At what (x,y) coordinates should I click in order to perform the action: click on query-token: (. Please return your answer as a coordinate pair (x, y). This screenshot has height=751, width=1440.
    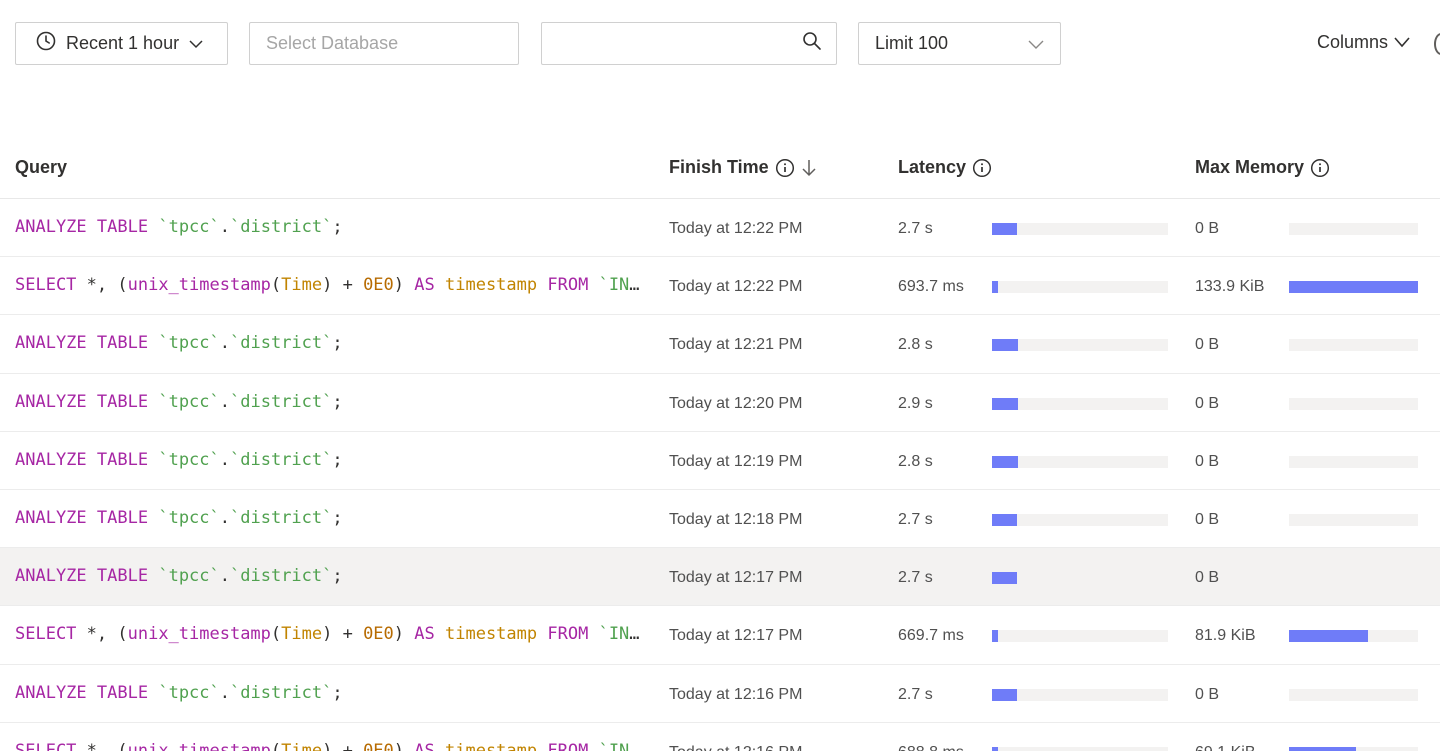
    Looking at the image, I should click on (276, 745).